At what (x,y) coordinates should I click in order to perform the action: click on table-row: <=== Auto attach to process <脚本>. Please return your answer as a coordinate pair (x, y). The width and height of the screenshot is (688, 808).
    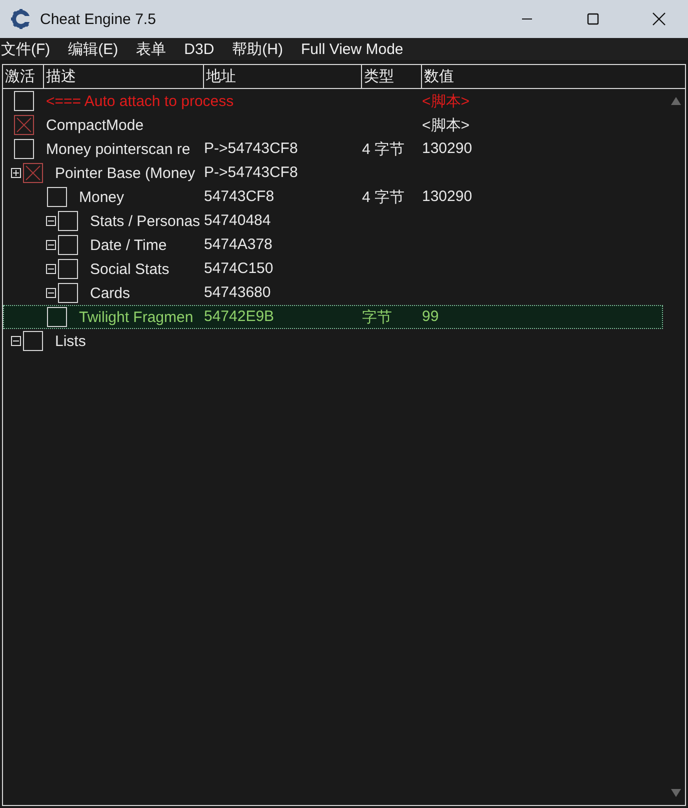
    Looking at the image, I should click on (333, 101).